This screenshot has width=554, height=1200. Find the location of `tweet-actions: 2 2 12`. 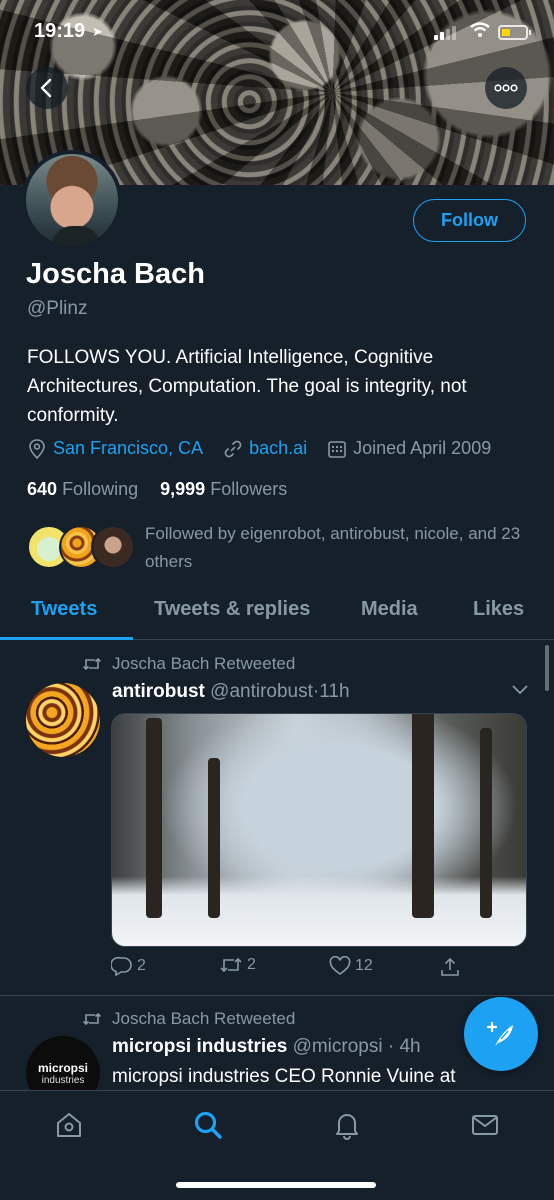

tweet-actions: 2 2 12 is located at coordinates (319, 971).